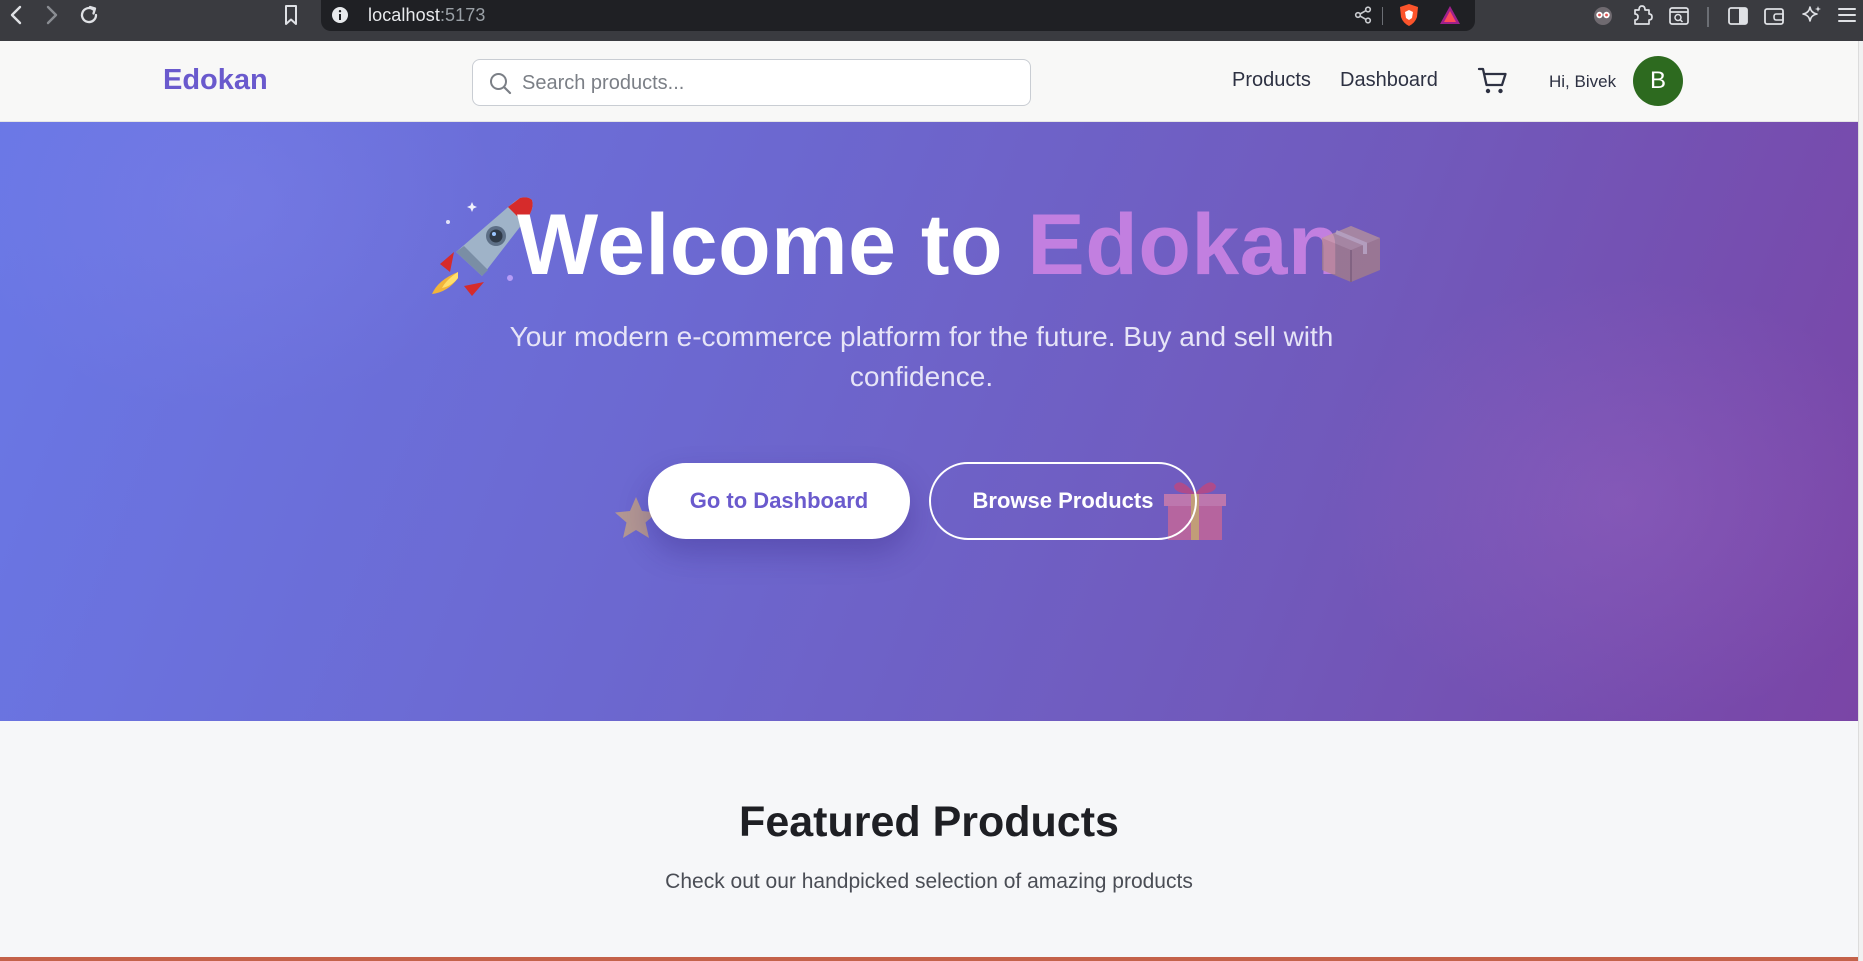 Image resolution: width=1863 pixels, height=961 pixels. Describe the element at coordinates (1583, 81) in the screenshot. I see `user-greeting: Hi, Bivek` at that location.